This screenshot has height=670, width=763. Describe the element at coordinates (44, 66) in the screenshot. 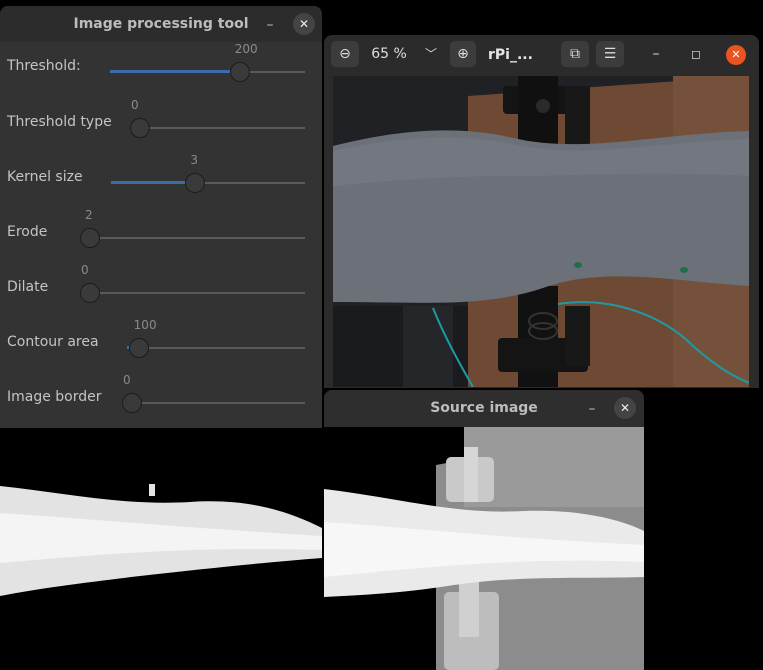

I see `trackbar-label: Threshold:` at that location.